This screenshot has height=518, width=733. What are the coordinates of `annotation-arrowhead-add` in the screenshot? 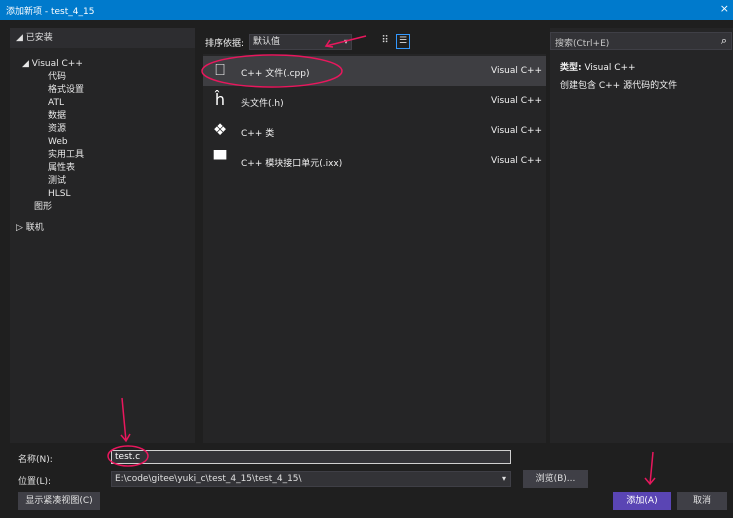 It's located at (650, 481).